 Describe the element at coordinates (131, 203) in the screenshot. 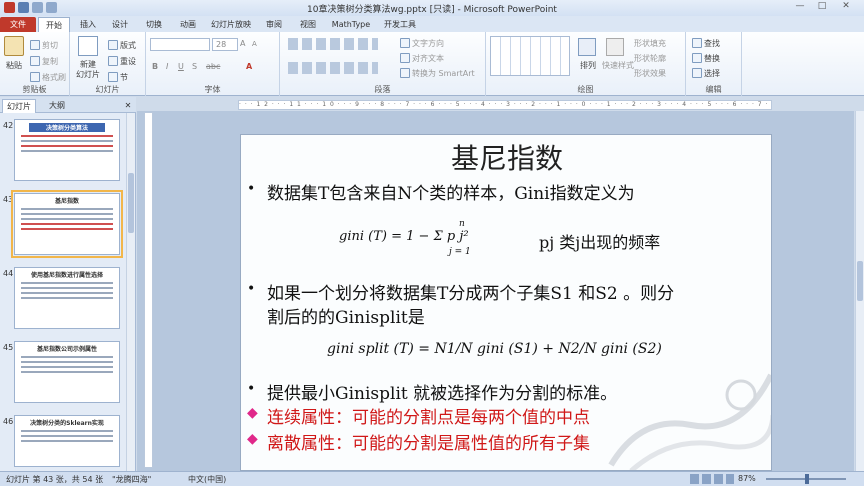

I see `panel-scroll-thumb` at that location.